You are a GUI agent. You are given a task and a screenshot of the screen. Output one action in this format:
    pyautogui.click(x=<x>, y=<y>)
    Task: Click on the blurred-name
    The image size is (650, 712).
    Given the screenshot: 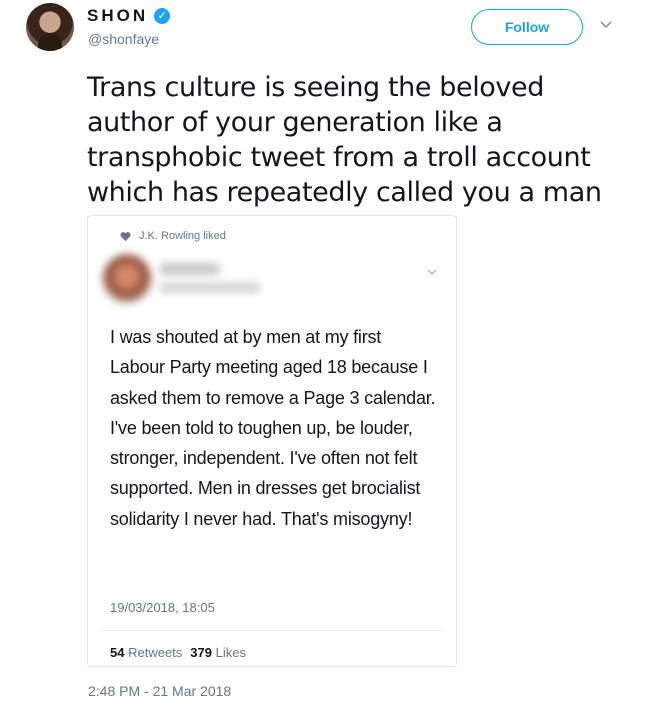 What is the action you would take?
    pyautogui.click(x=190, y=269)
    